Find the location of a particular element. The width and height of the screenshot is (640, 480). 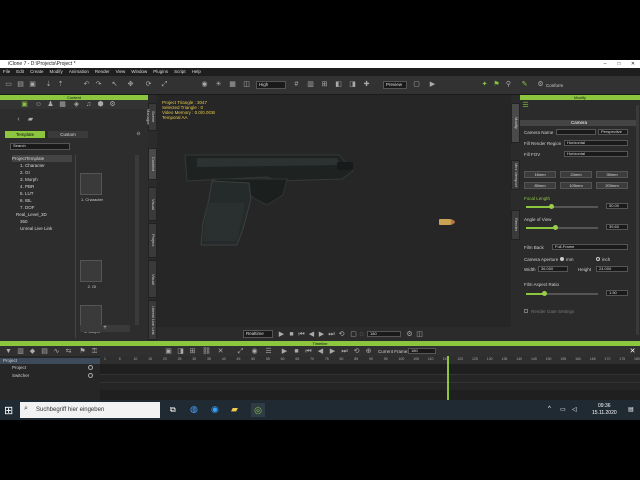

track-project-header: Project is located at coordinates (50, 361).